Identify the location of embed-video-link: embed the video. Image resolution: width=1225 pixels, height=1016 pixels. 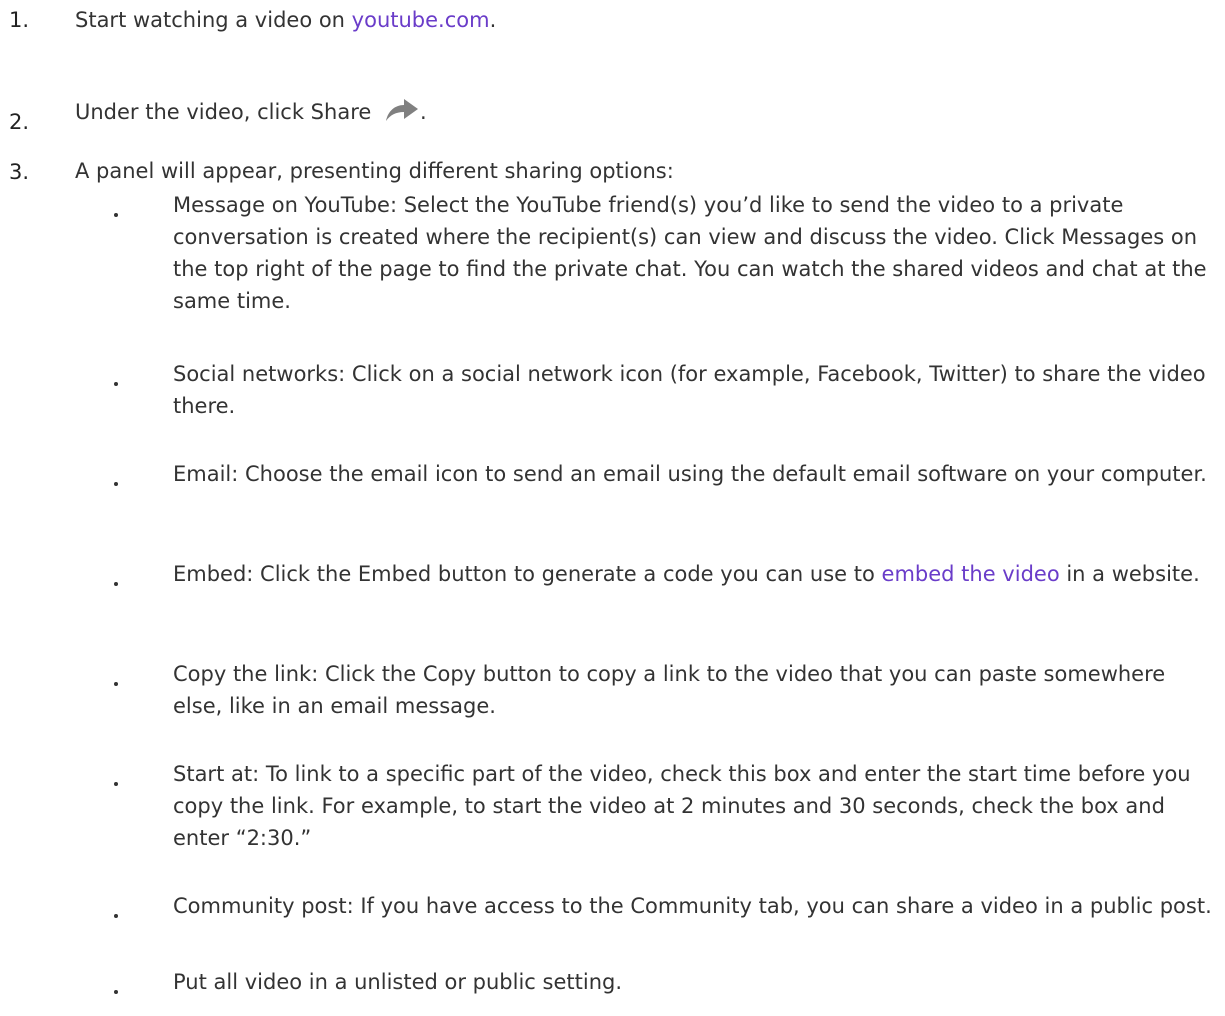
(971, 574).